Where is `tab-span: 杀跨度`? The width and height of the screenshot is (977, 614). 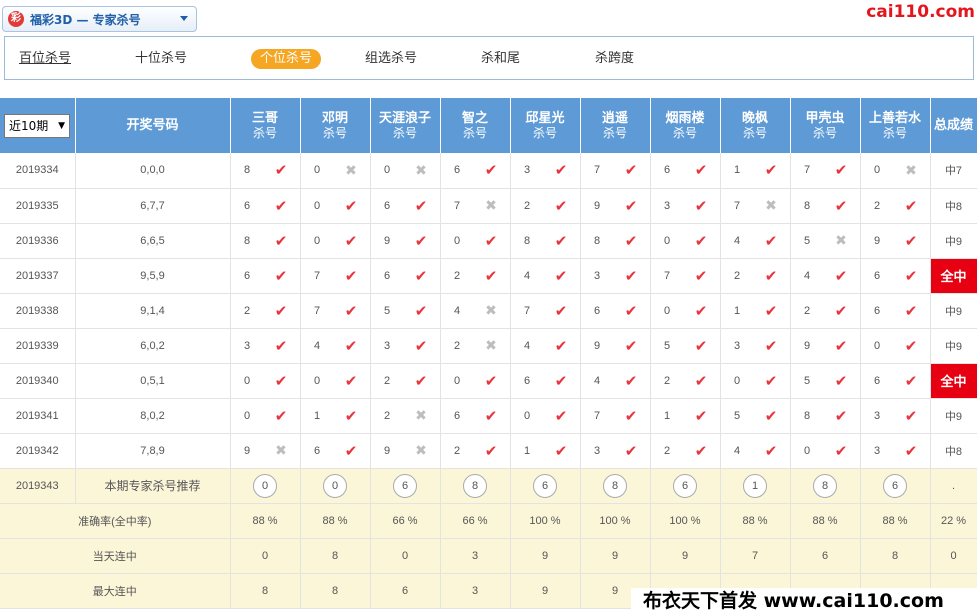
tab-span: 杀跨度 is located at coordinates (614, 59).